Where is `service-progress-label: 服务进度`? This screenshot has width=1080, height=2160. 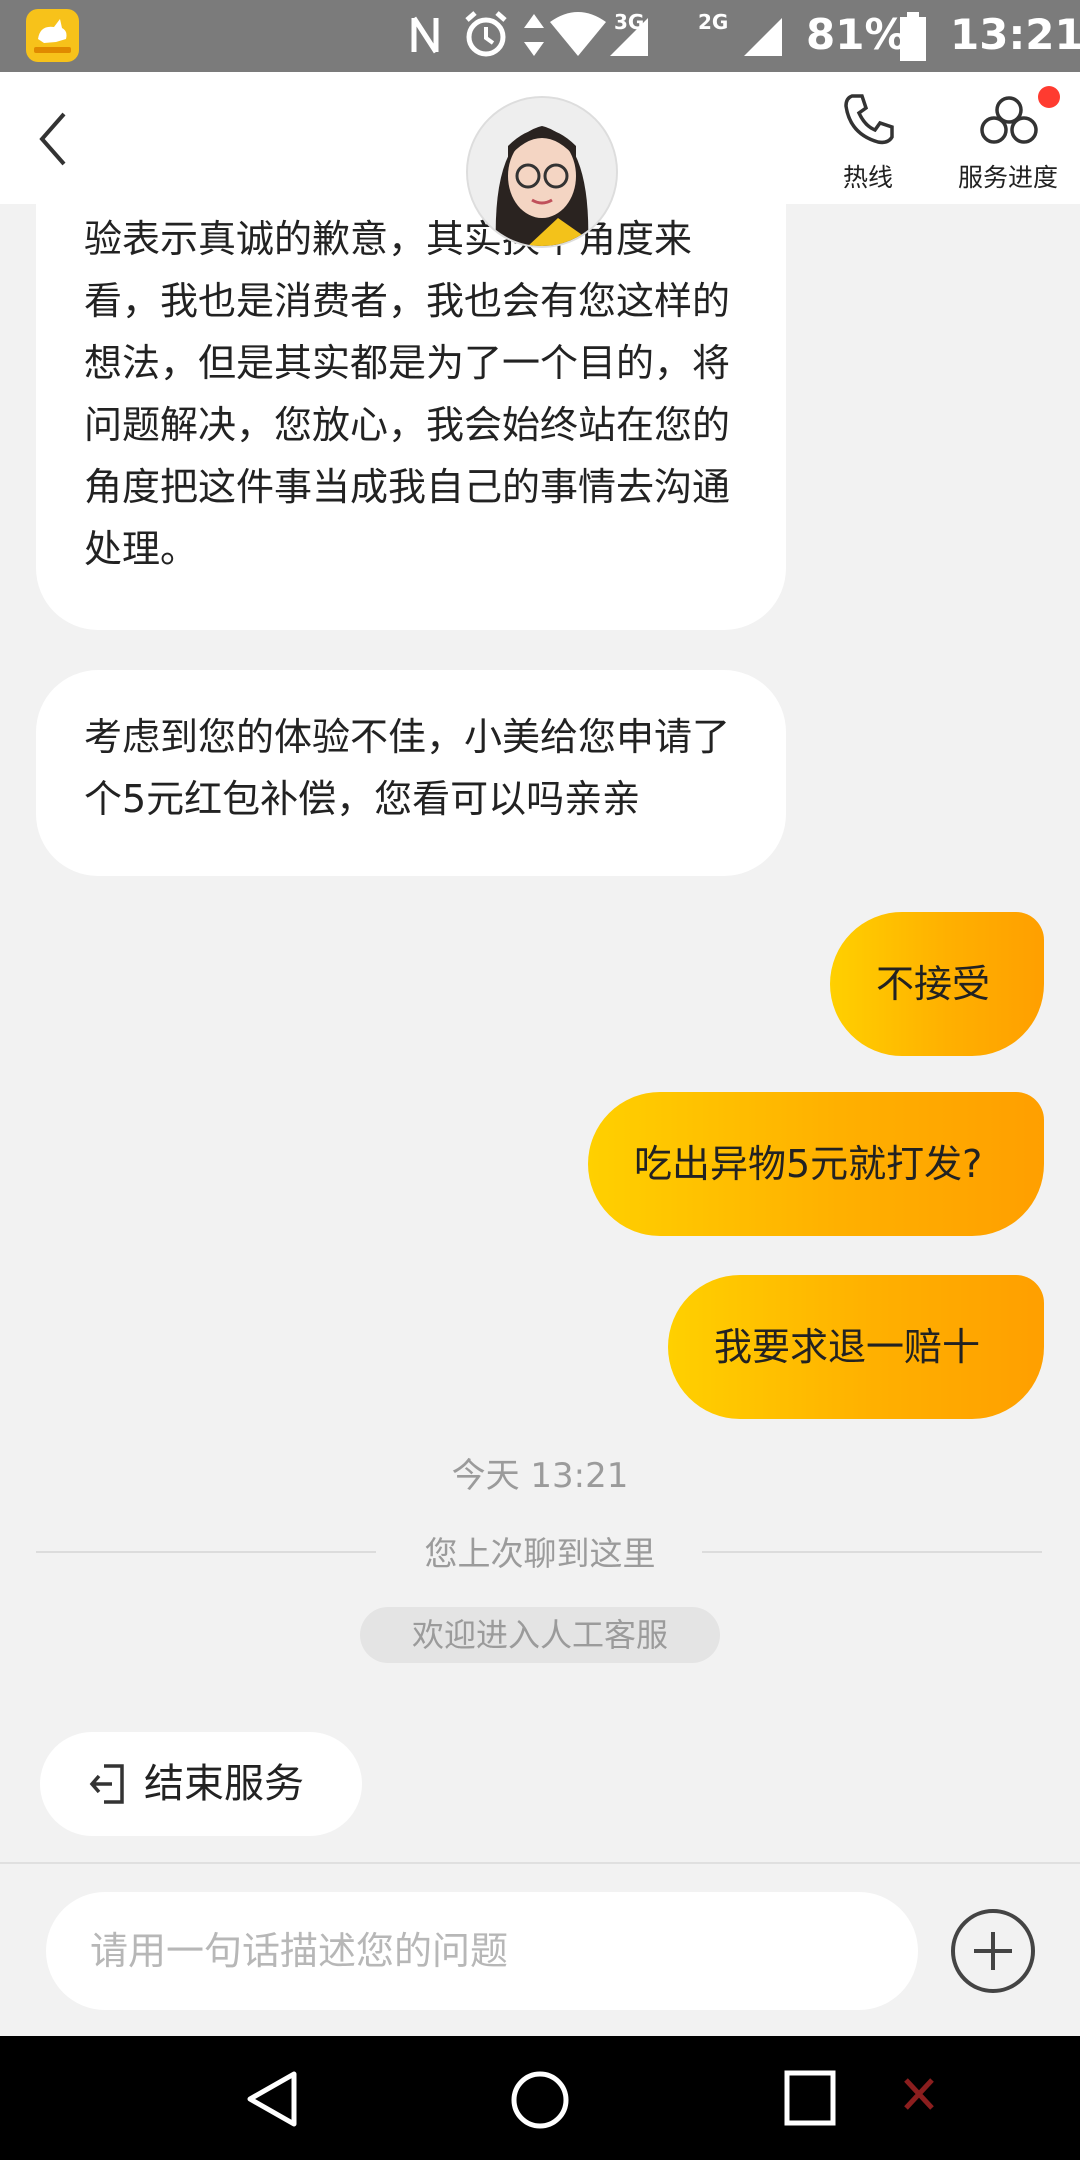 service-progress-label: 服务进度 is located at coordinates (1008, 176).